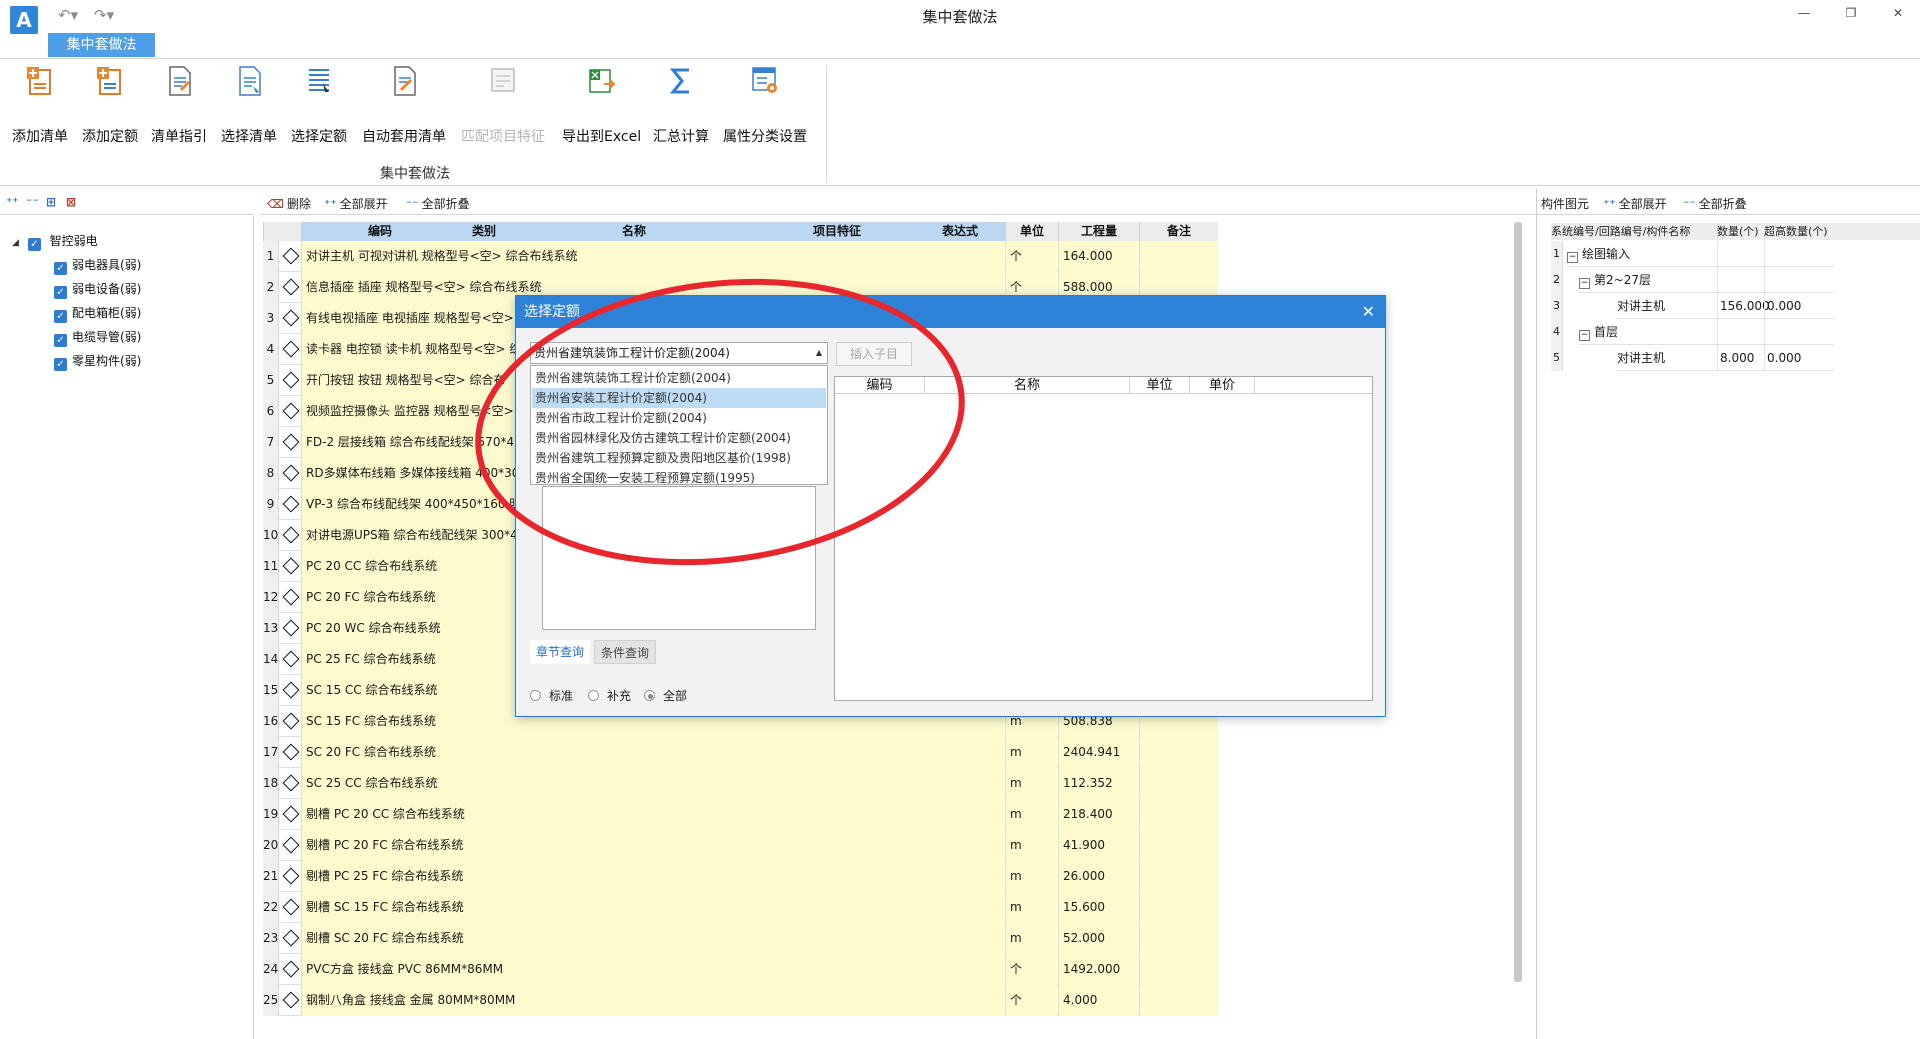 Image resolution: width=1920 pixels, height=1039 pixels. What do you see at coordinates (271, 566) in the screenshot?
I see `row-number: 11` at bounding box center [271, 566].